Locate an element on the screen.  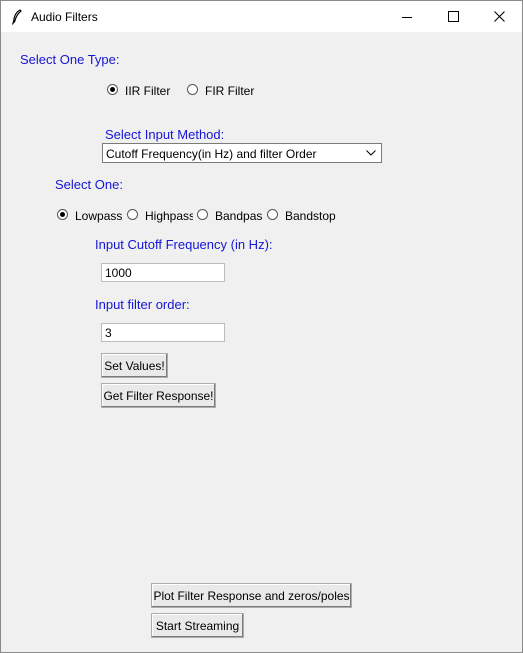
input-method-label: Select Input Method: is located at coordinates (165, 134).